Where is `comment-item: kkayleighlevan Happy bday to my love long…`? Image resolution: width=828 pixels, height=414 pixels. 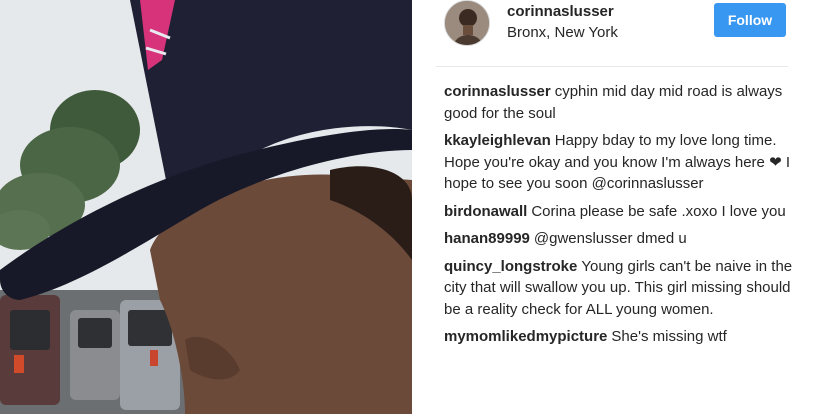 comment-item: kkayleighlevan Happy bday to my love long… is located at coordinates (619, 162).